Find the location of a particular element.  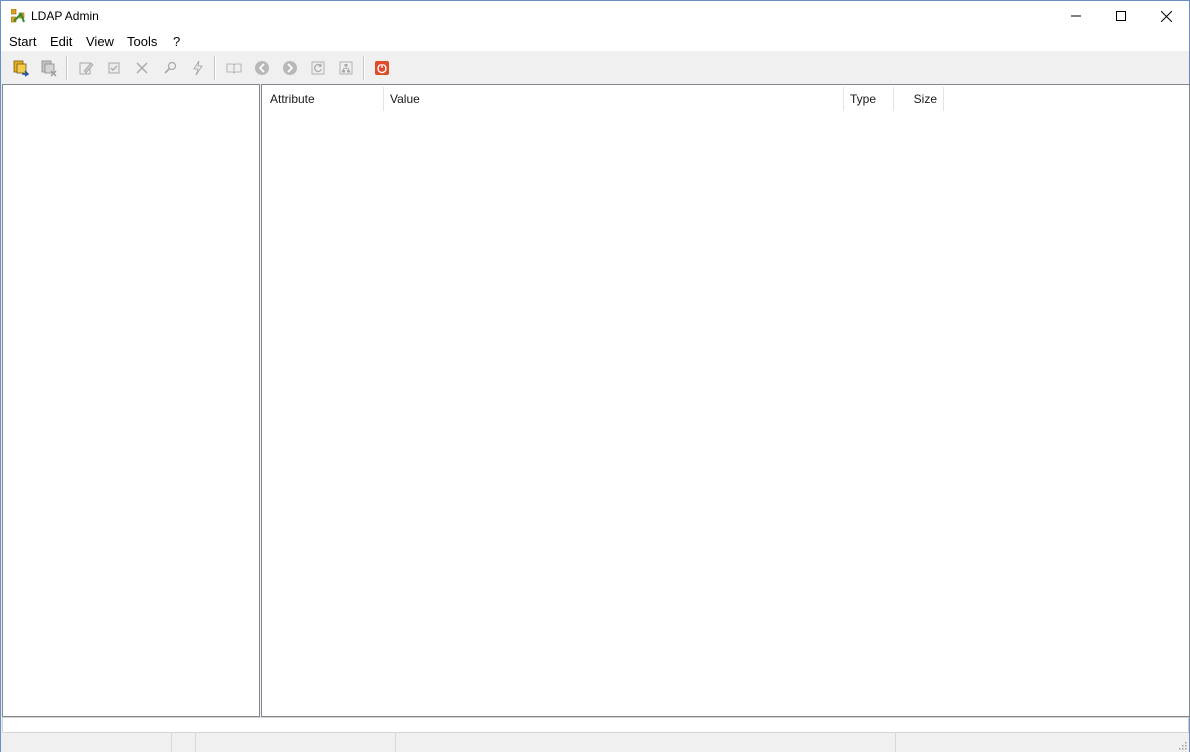

connect-icon is located at coordinates (21, 68).